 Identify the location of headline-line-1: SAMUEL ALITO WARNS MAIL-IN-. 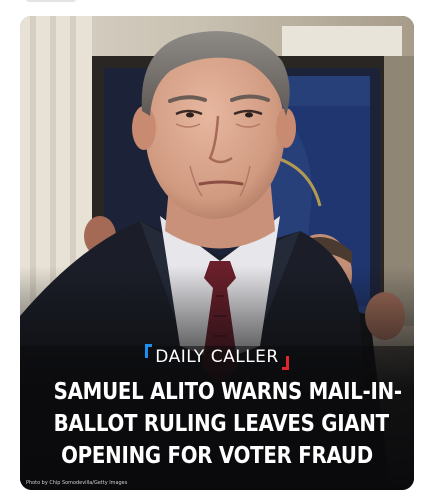
(228, 392).